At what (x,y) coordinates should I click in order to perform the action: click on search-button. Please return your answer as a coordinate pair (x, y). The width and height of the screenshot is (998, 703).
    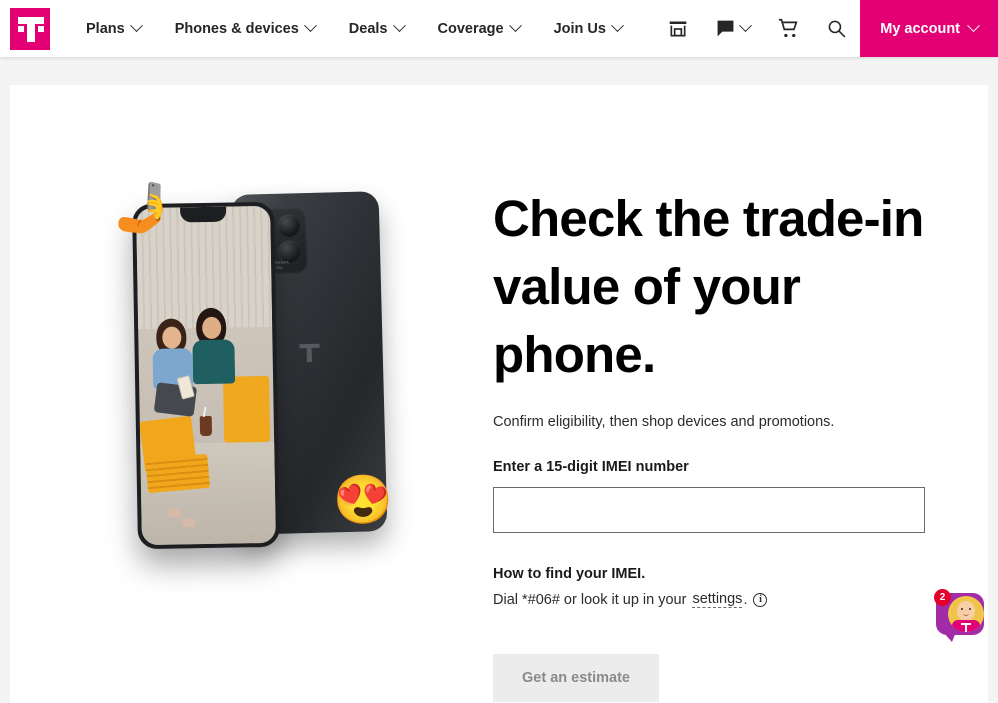
    Looking at the image, I should click on (836, 28).